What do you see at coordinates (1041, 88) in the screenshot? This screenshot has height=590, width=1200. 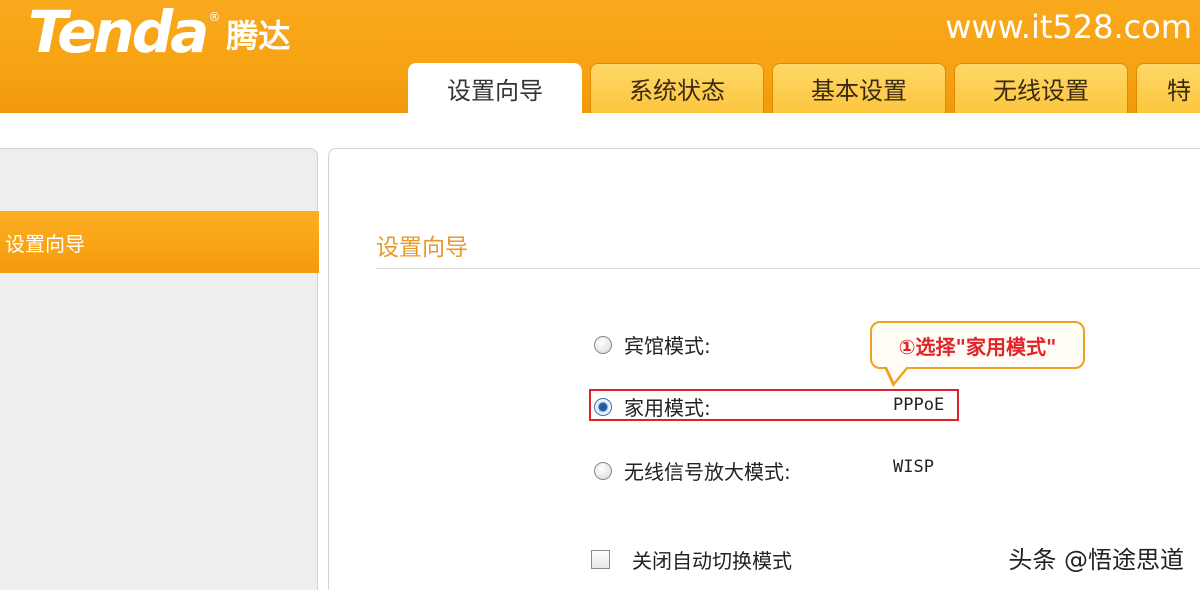 I see `tab-wireless-settings: 无线设置` at bounding box center [1041, 88].